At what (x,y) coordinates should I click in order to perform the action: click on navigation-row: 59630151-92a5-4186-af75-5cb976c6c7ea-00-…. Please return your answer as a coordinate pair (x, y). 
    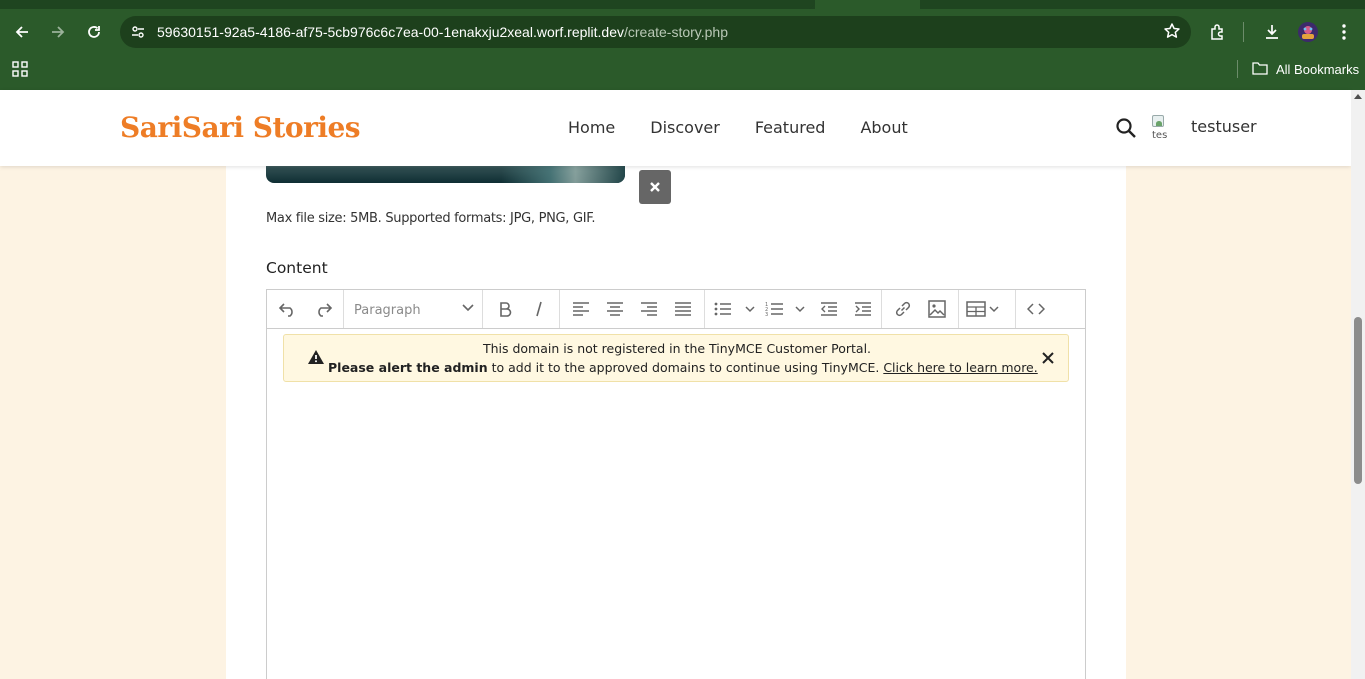
    Looking at the image, I should click on (682, 32).